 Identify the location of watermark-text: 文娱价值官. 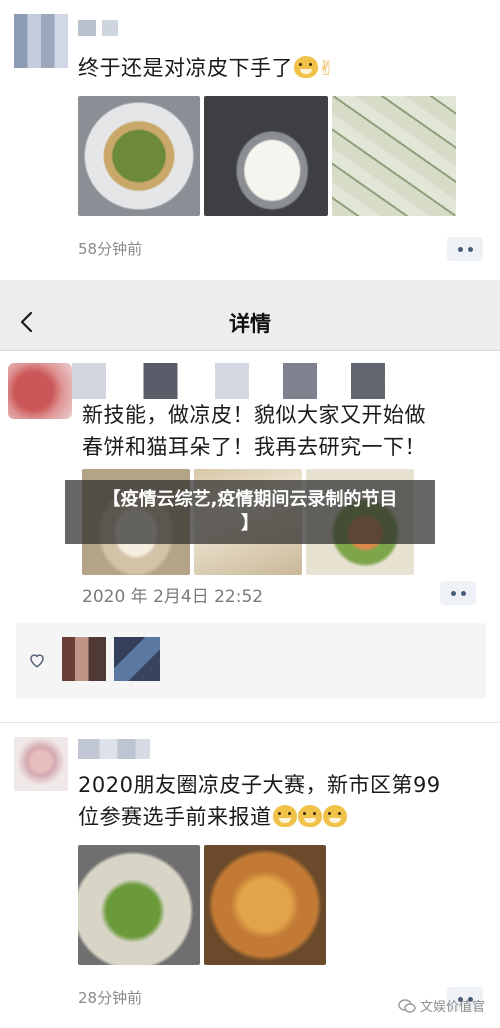
(453, 1007).